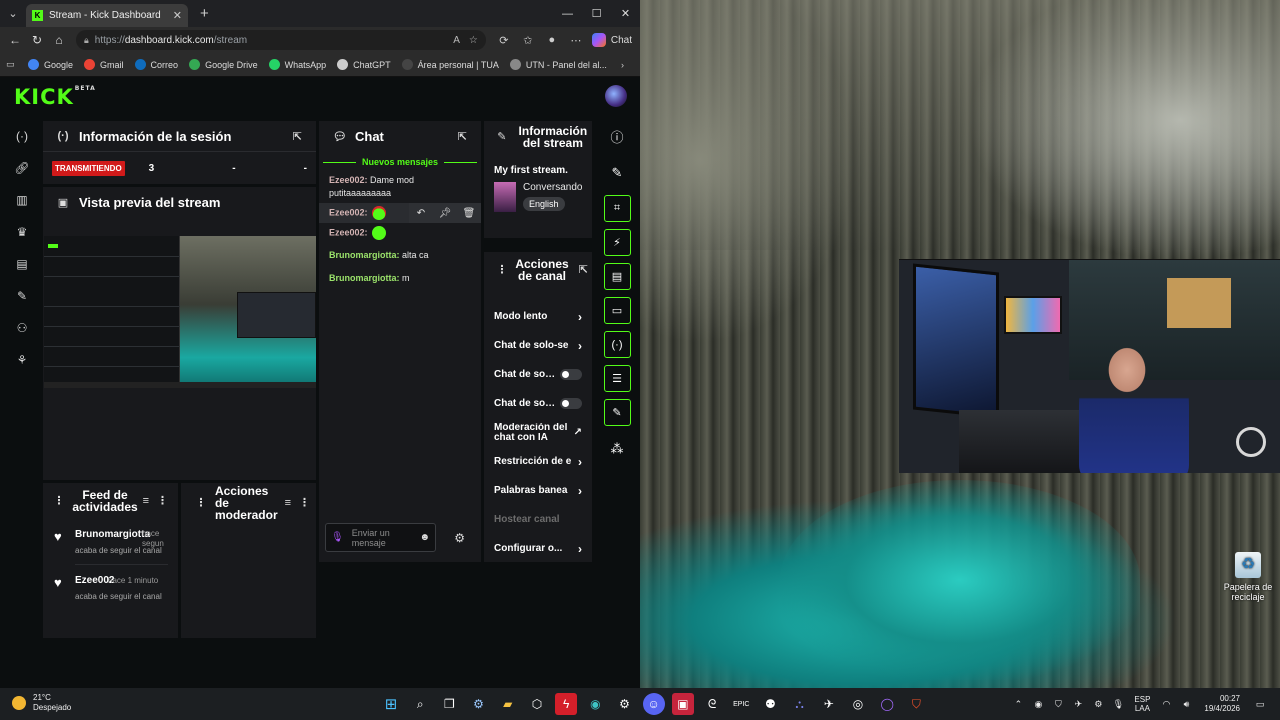  Describe the element at coordinates (1089, 366) in the screenshot. I see `webcam-overlay-window` at that location.